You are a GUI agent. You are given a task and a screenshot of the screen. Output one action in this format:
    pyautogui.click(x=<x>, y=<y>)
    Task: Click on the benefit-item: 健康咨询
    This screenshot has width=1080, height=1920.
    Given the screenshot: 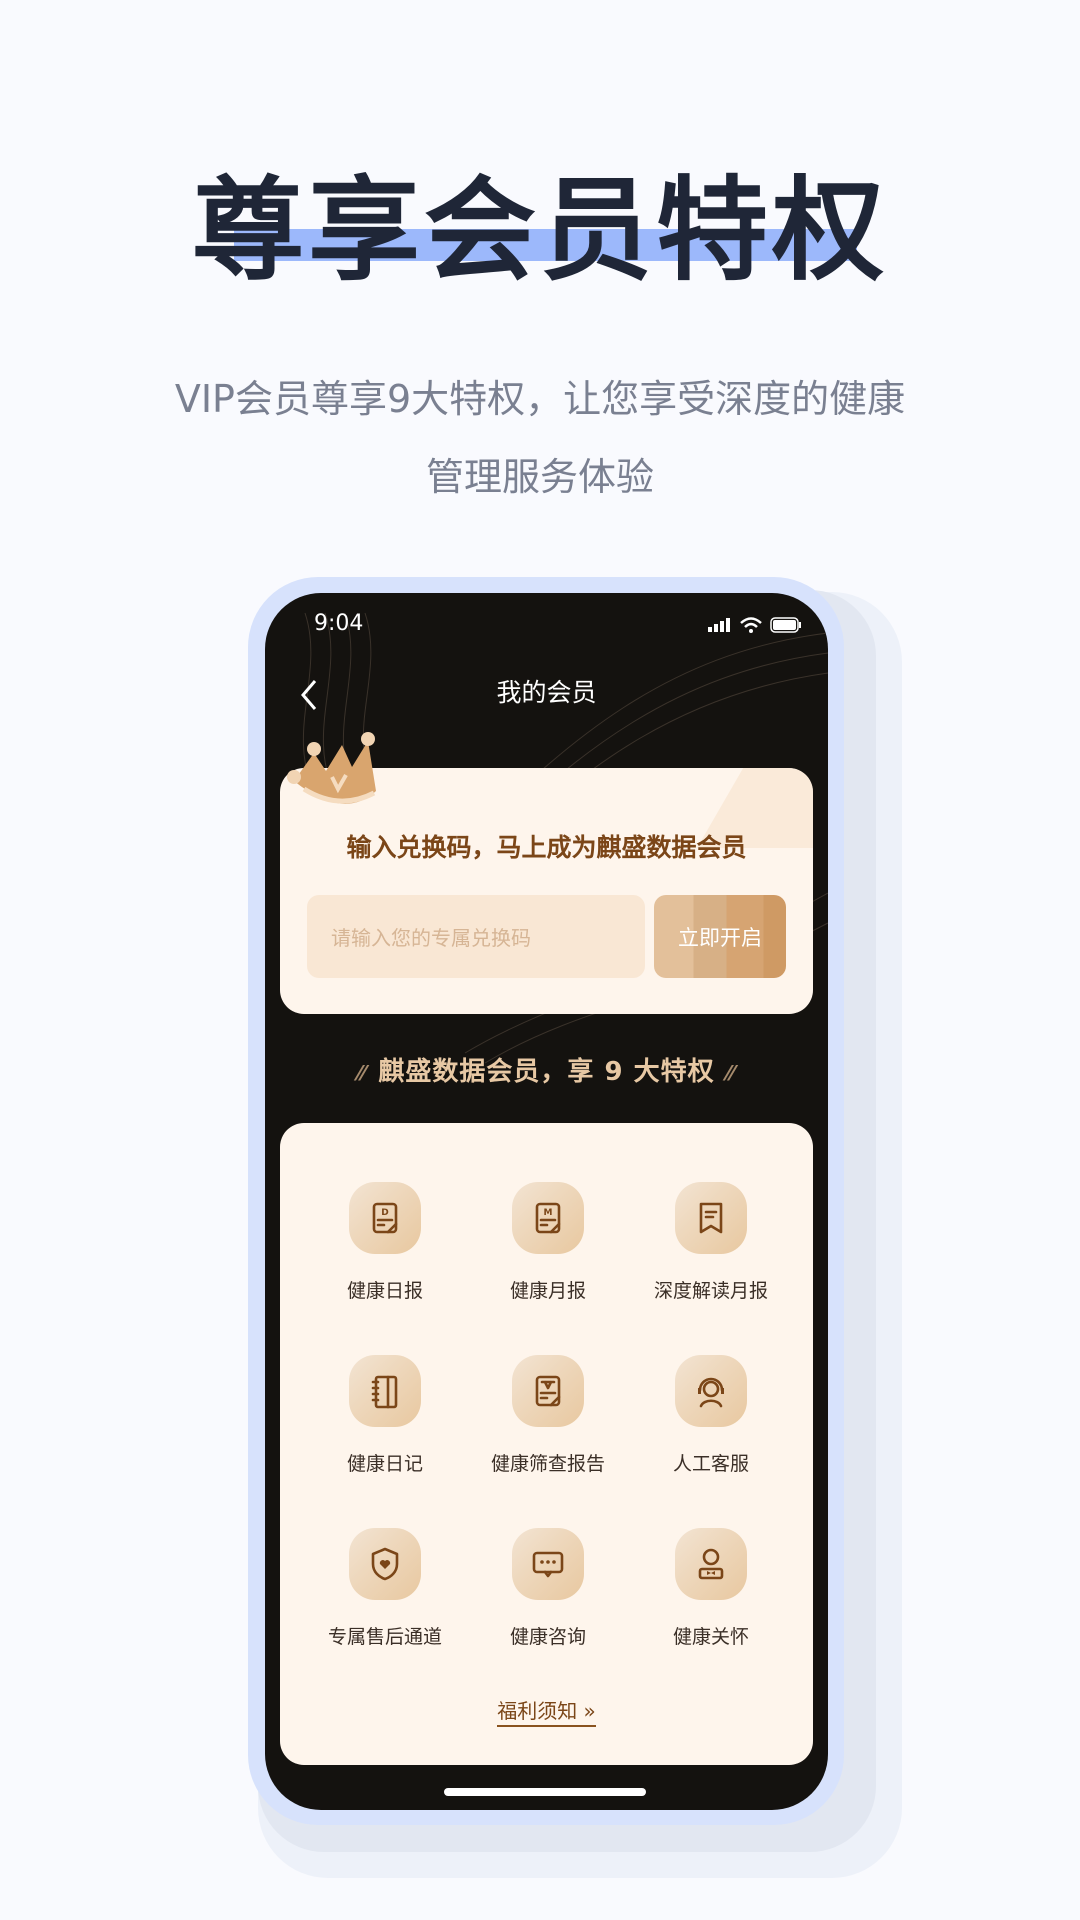 What is the action you would take?
    pyautogui.click(x=548, y=1588)
    